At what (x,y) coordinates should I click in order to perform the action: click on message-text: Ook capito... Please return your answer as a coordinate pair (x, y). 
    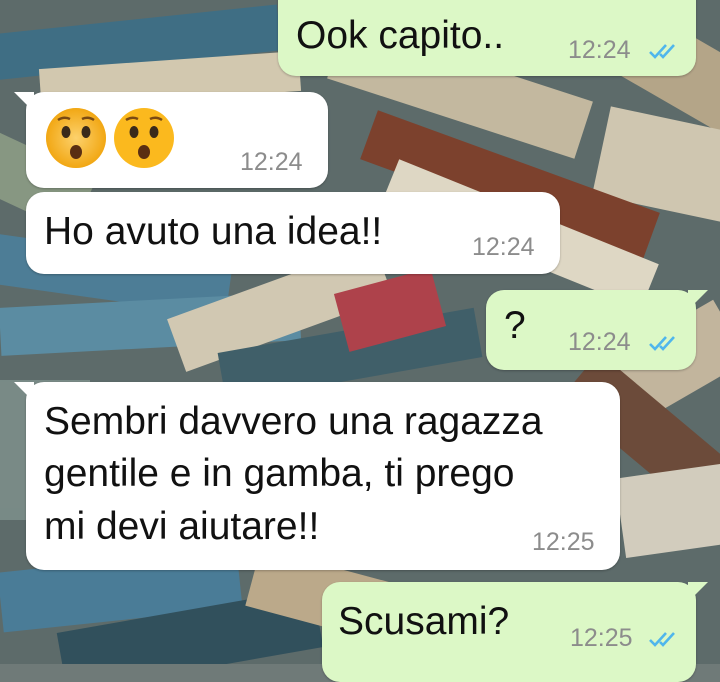
    Looking at the image, I should click on (400, 35).